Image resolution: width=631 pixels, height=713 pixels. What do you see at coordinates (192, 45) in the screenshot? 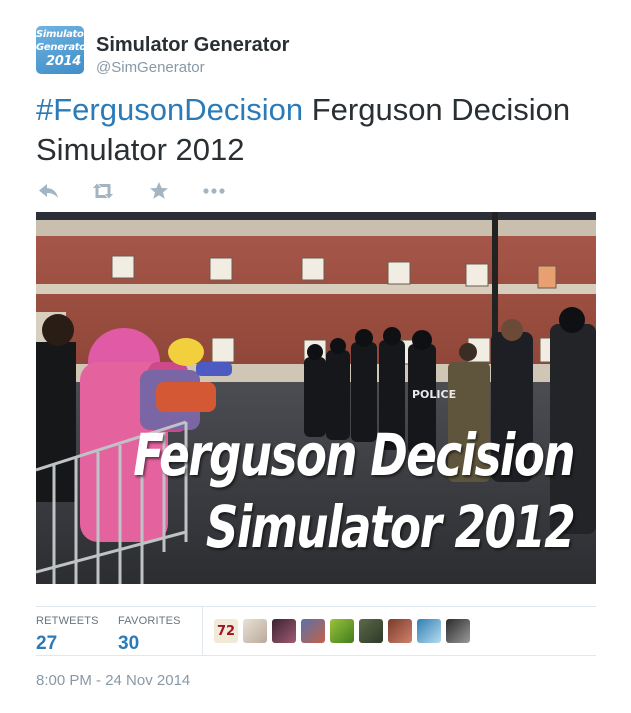
I see `user-display-name: Simulator Generator` at bounding box center [192, 45].